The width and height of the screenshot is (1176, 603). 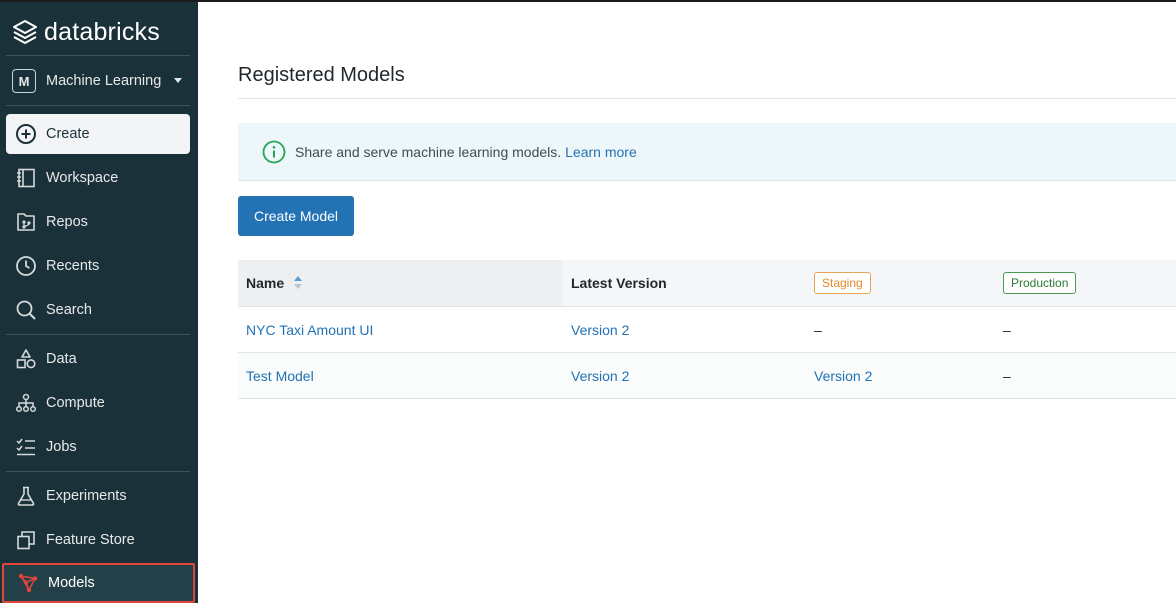 What do you see at coordinates (86, 496) in the screenshot?
I see `sidebar-item-label: Experiments` at bounding box center [86, 496].